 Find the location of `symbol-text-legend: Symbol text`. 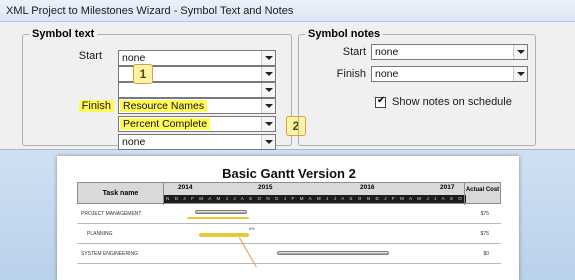

symbol-text-legend: Symbol text is located at coordinates (63, 34).